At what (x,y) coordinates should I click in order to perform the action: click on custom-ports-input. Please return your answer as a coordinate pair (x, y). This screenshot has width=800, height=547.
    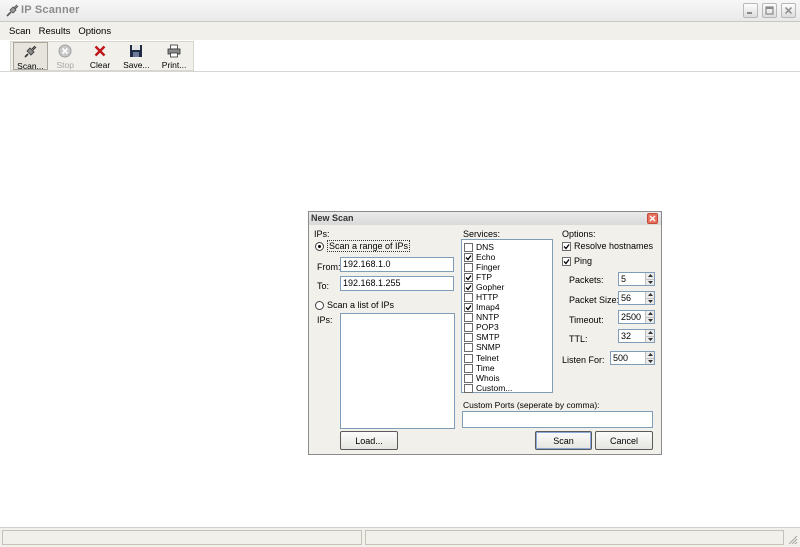
    Looking at the image, I should click on (557, 419).